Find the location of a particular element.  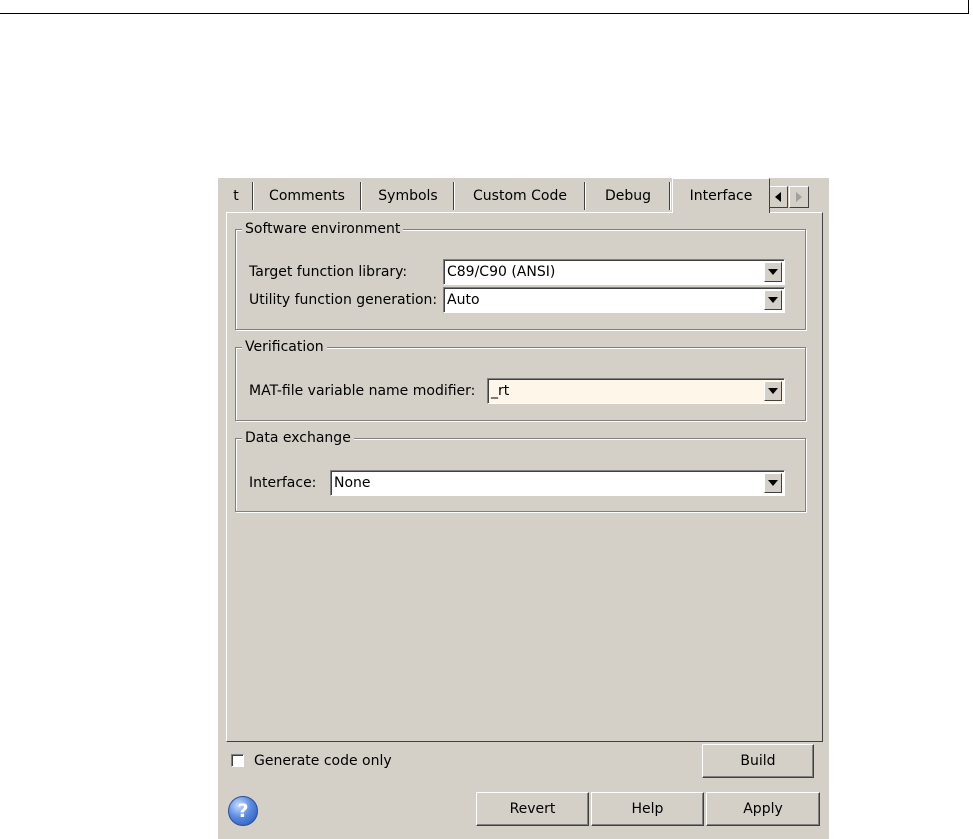

generate-code-only-checkbox is located at coordinates (237, 760).